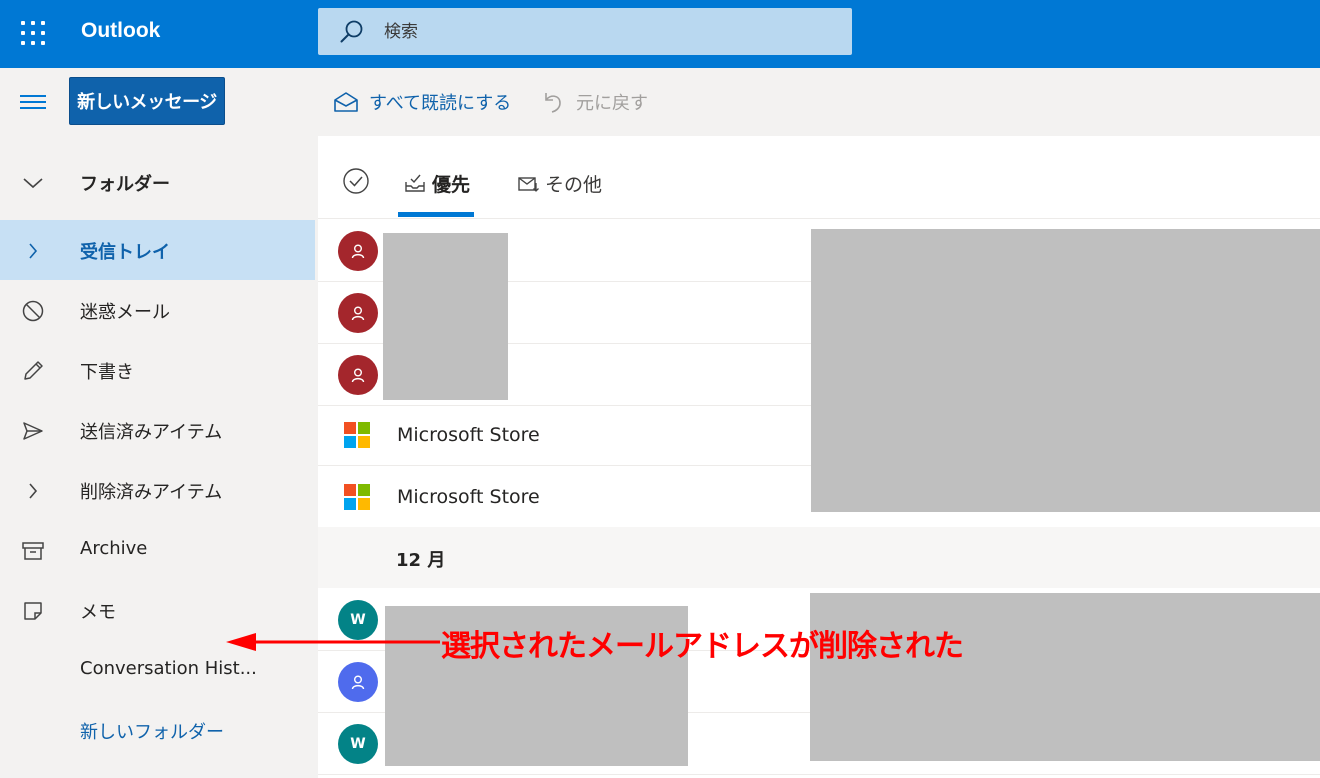 Image resolution: width=1320 pixels, height=778 pixels. I want to click on chevron-down-icon, so click(33, 183).